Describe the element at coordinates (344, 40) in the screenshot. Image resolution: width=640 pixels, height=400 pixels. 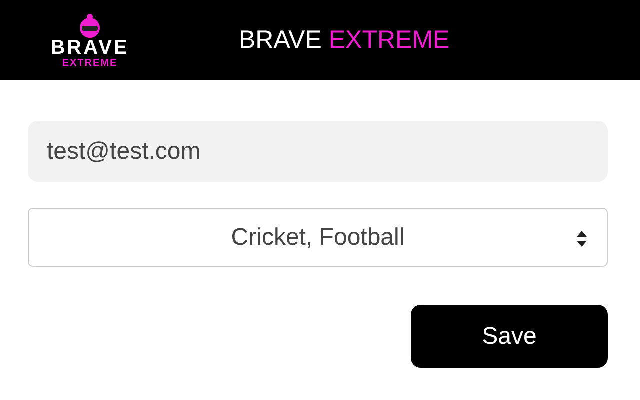
I see `page-title: BRAVE EXTREME` at that location.